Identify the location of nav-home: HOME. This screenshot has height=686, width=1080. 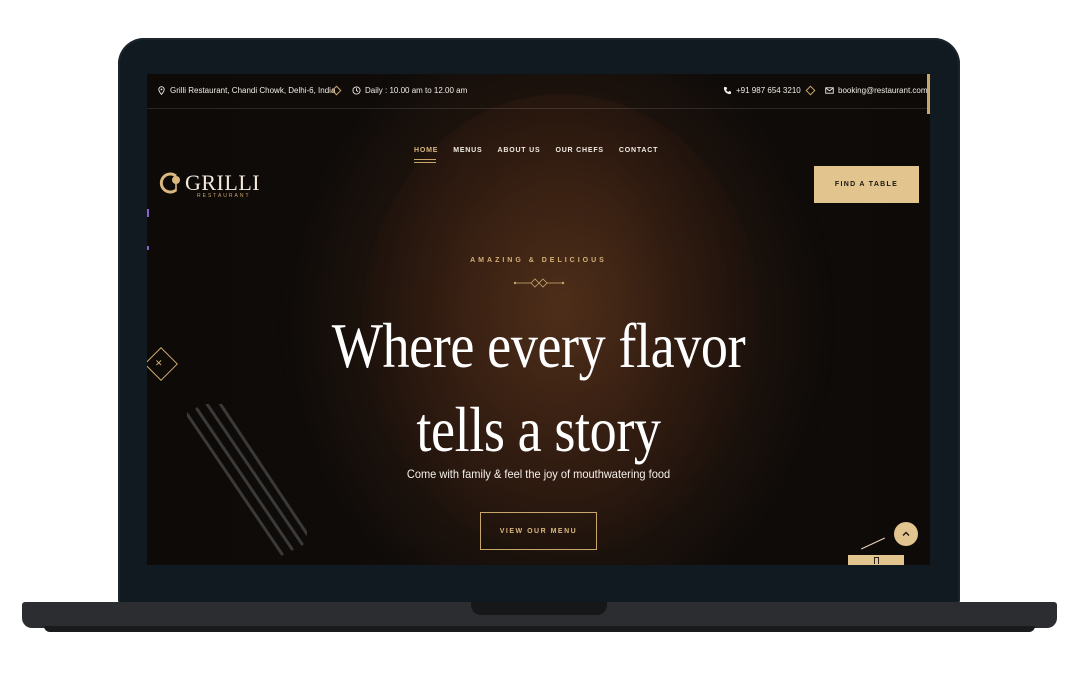
(426, 153).